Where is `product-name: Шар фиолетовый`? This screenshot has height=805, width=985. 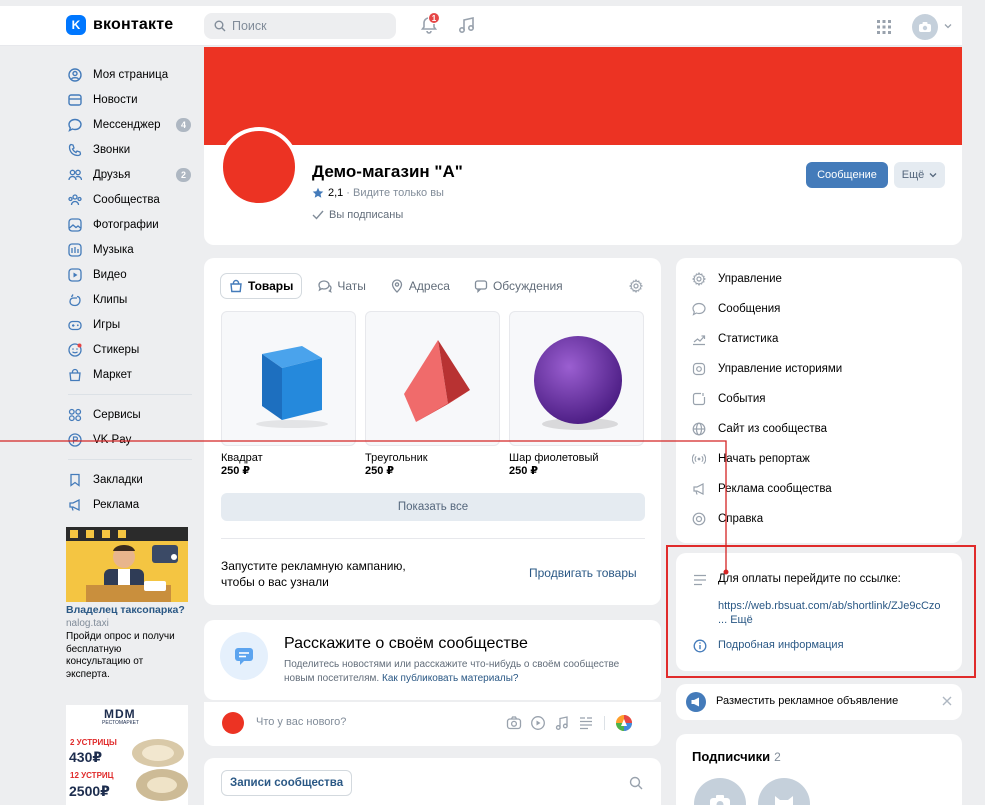 product-name: Шар фиолетовый is located at coordinates (554, 458).